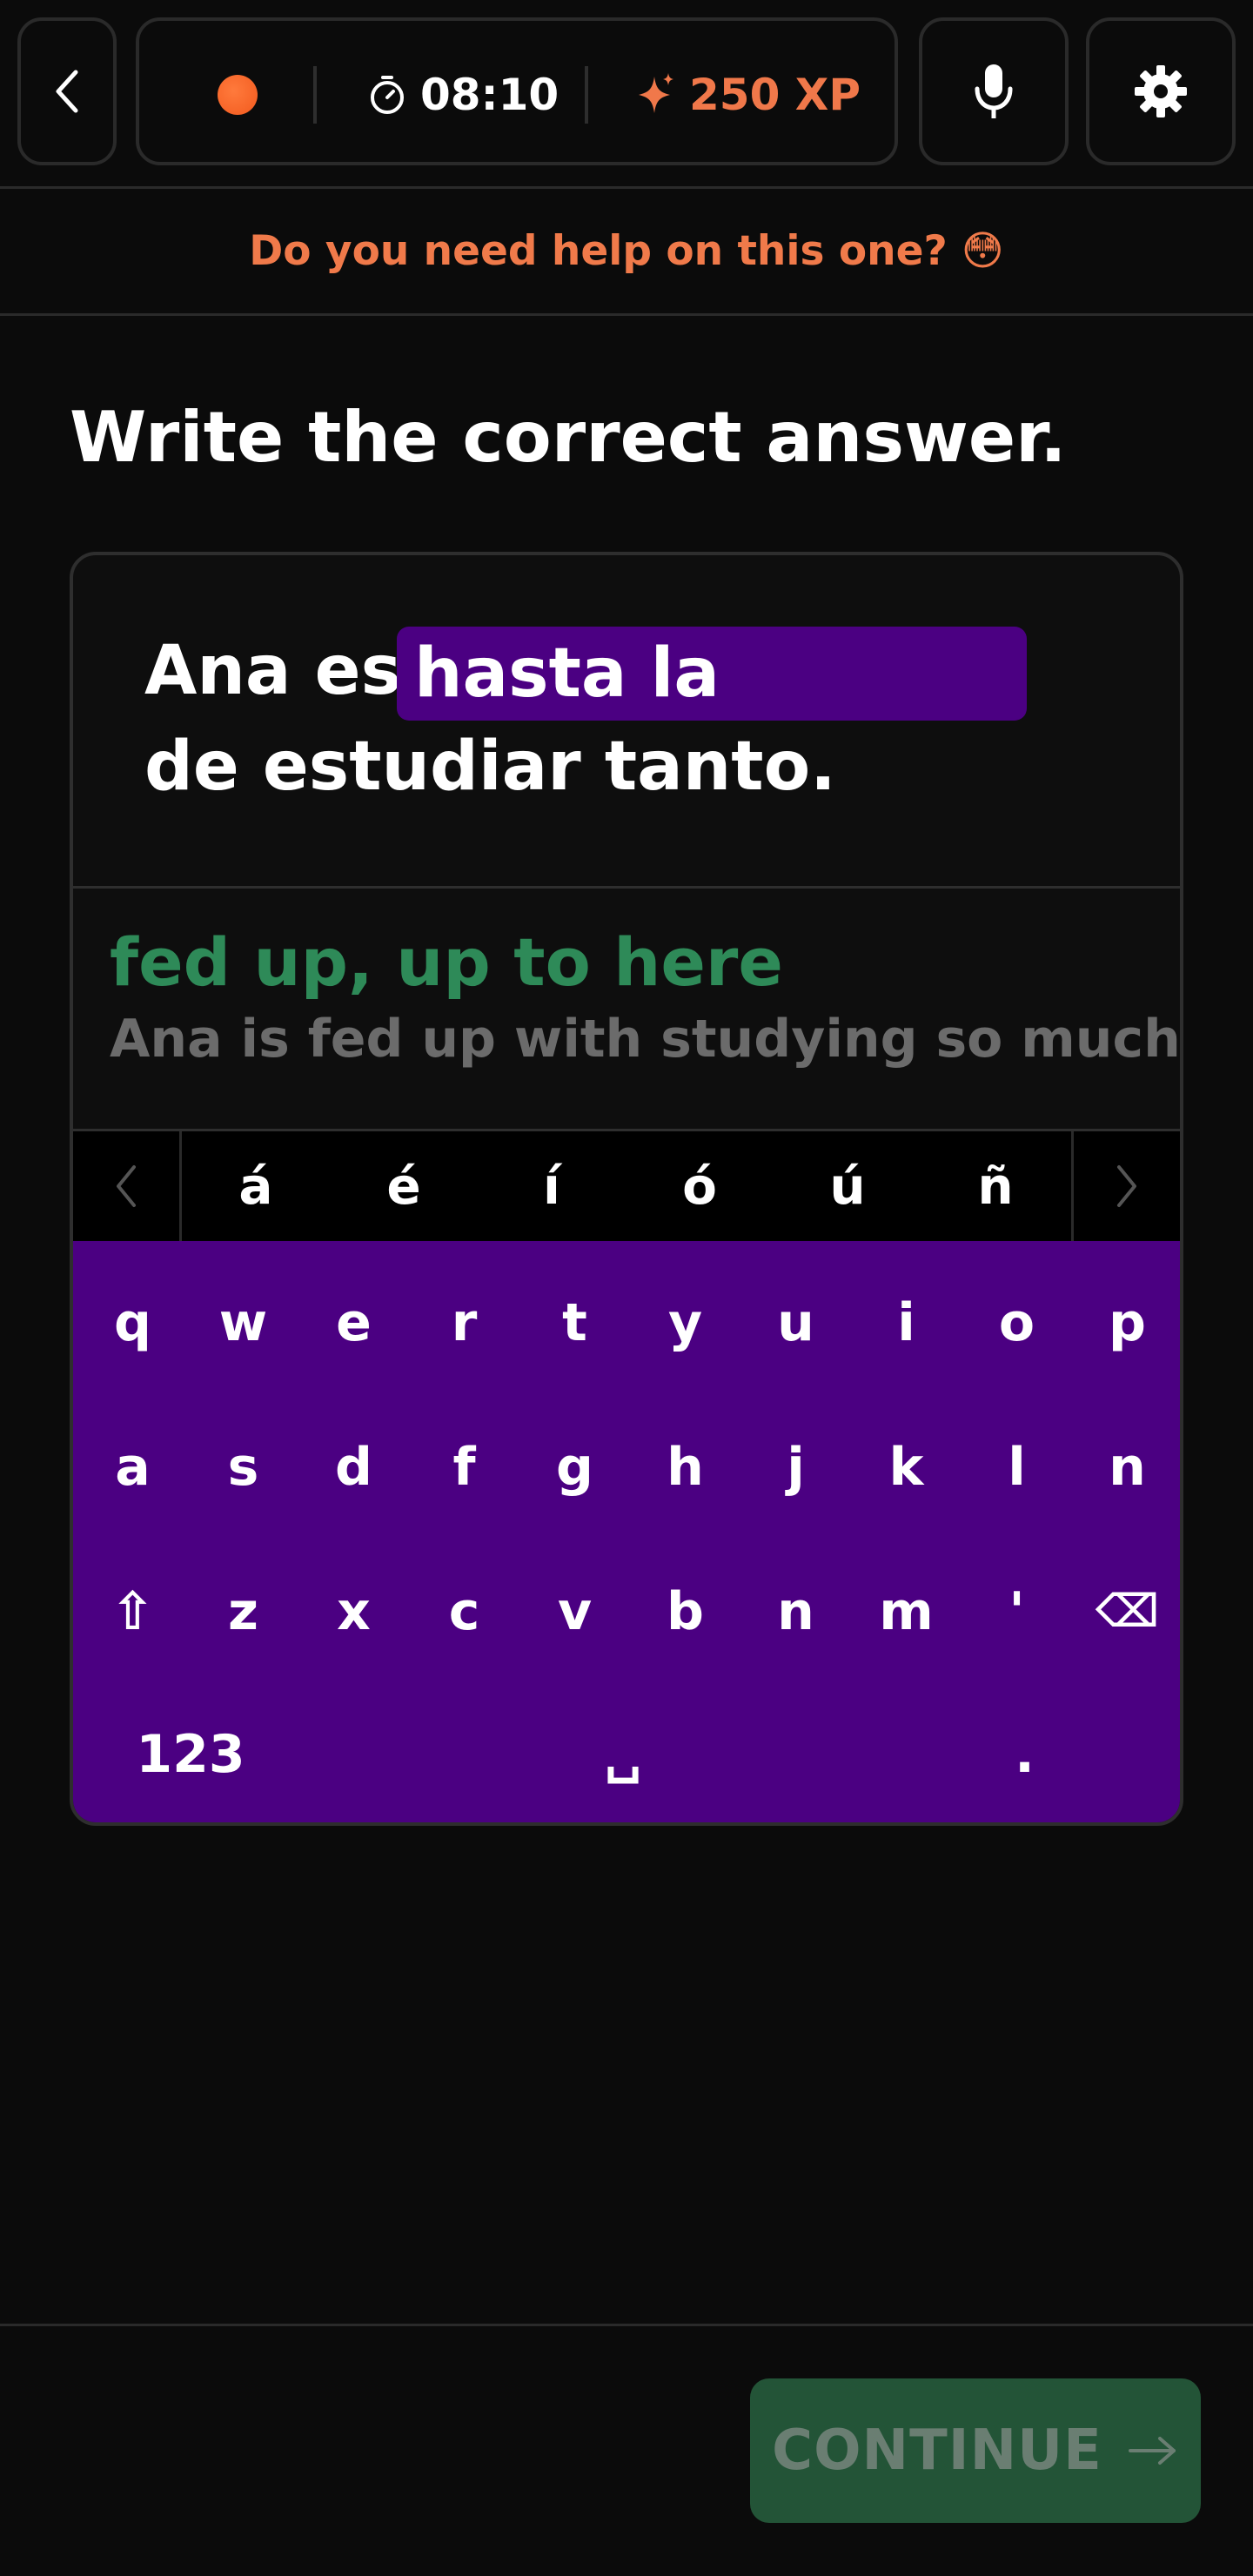 The image size is (1253, 2576). I want to click on accent-key: á, so click(256, 1186).